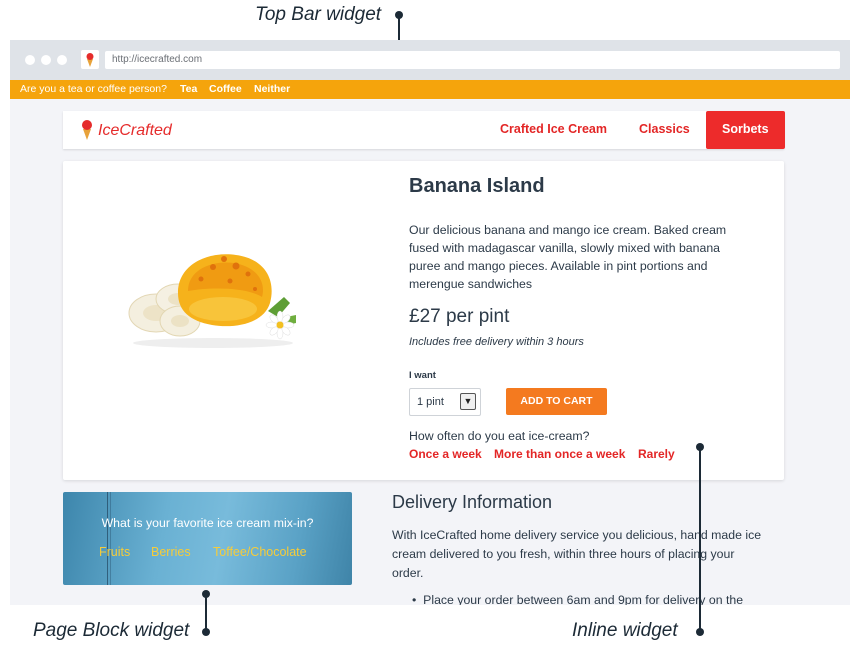 This screenshot has height=645, width=861. I want to click on nav-classics: Classics, so click(664, 129).